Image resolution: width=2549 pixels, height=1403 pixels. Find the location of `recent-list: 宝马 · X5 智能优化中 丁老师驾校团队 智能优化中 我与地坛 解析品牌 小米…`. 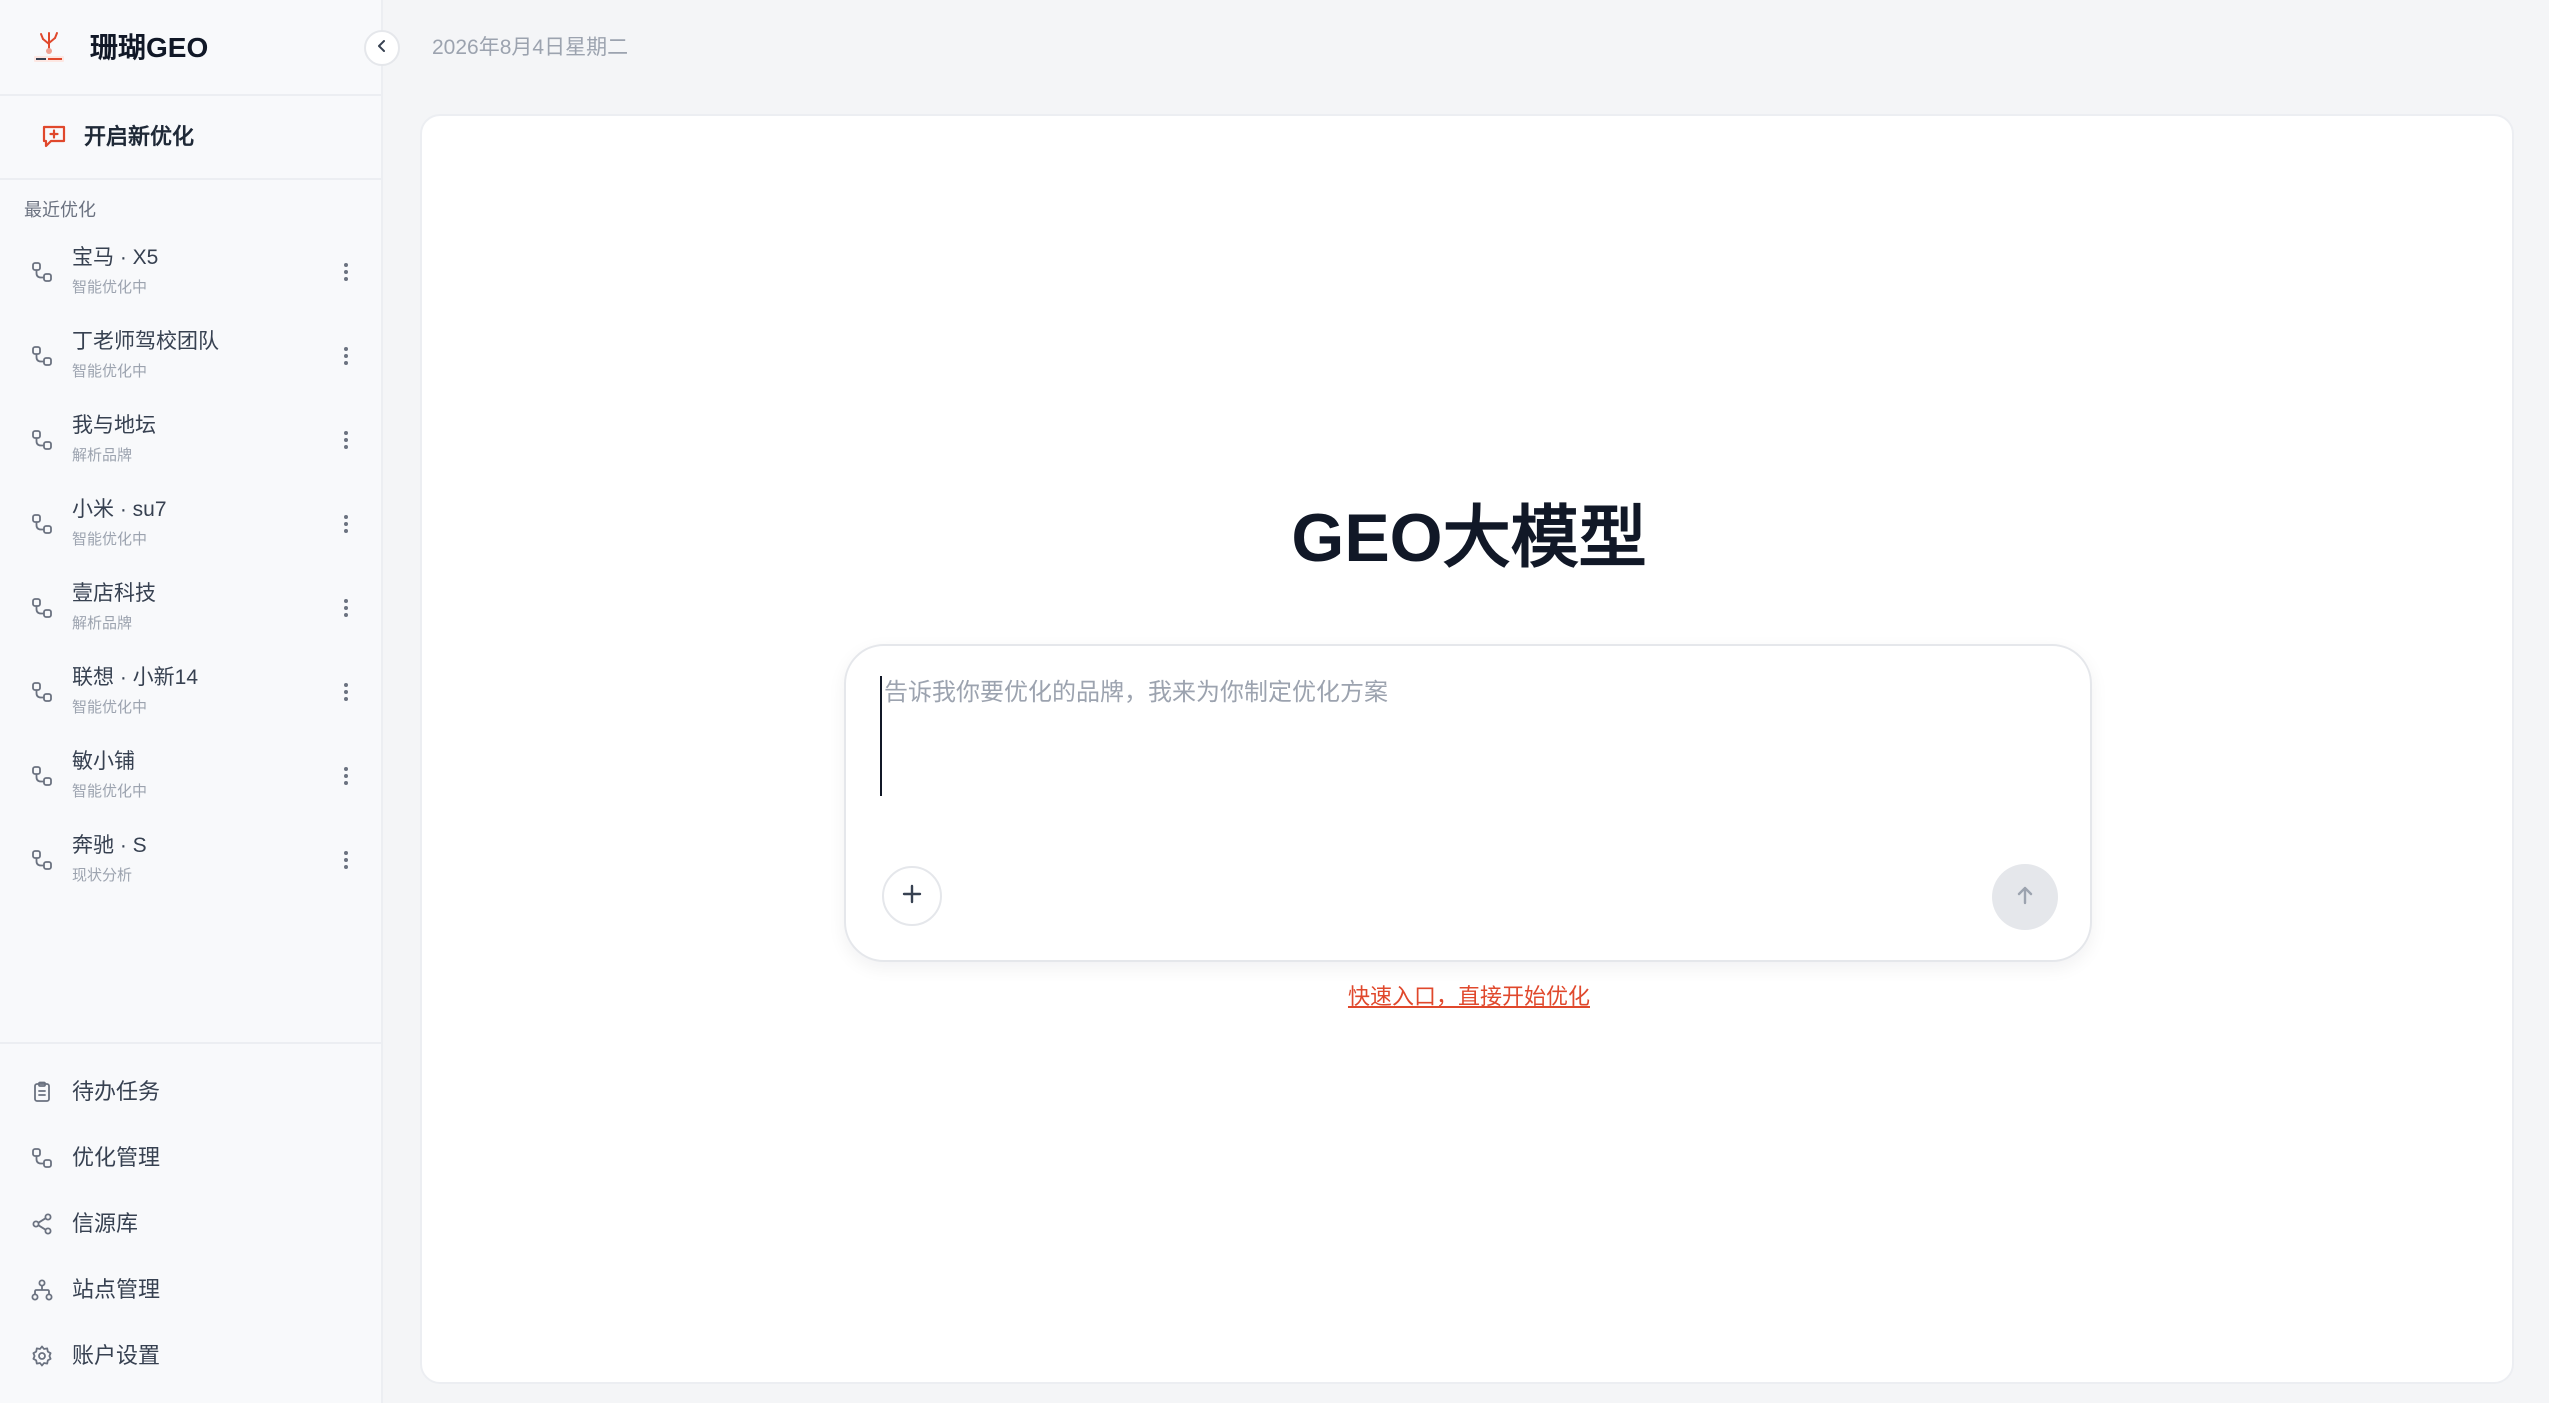

recent-list: 宝马 · X5 智能优化中 丁老师驾校团队 智能优化中 我与地坛 解析品牌 小米… is located at coordinates (190, 568).